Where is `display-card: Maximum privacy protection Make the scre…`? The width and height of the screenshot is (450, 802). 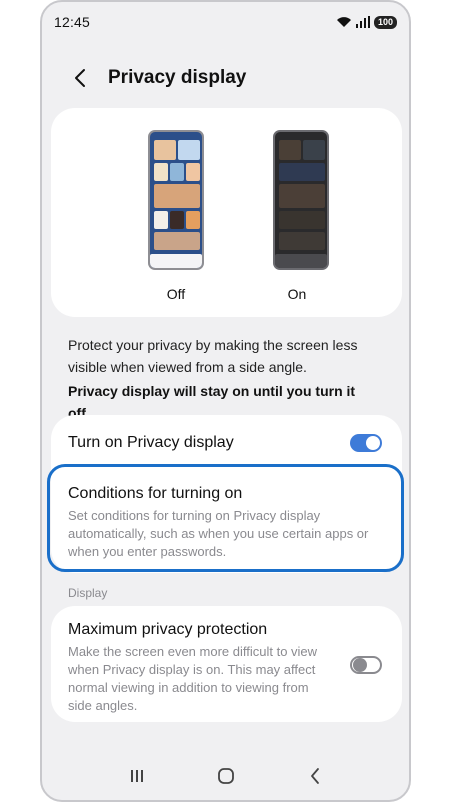 display-card: Maximum privacy protection Make the scre… is located at coordinates (226, 664).